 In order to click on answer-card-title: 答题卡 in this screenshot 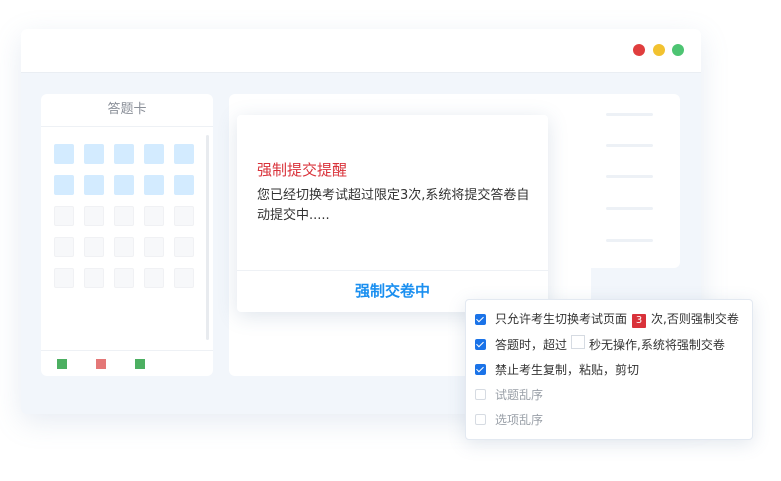, I will do `click(127, 110)`.